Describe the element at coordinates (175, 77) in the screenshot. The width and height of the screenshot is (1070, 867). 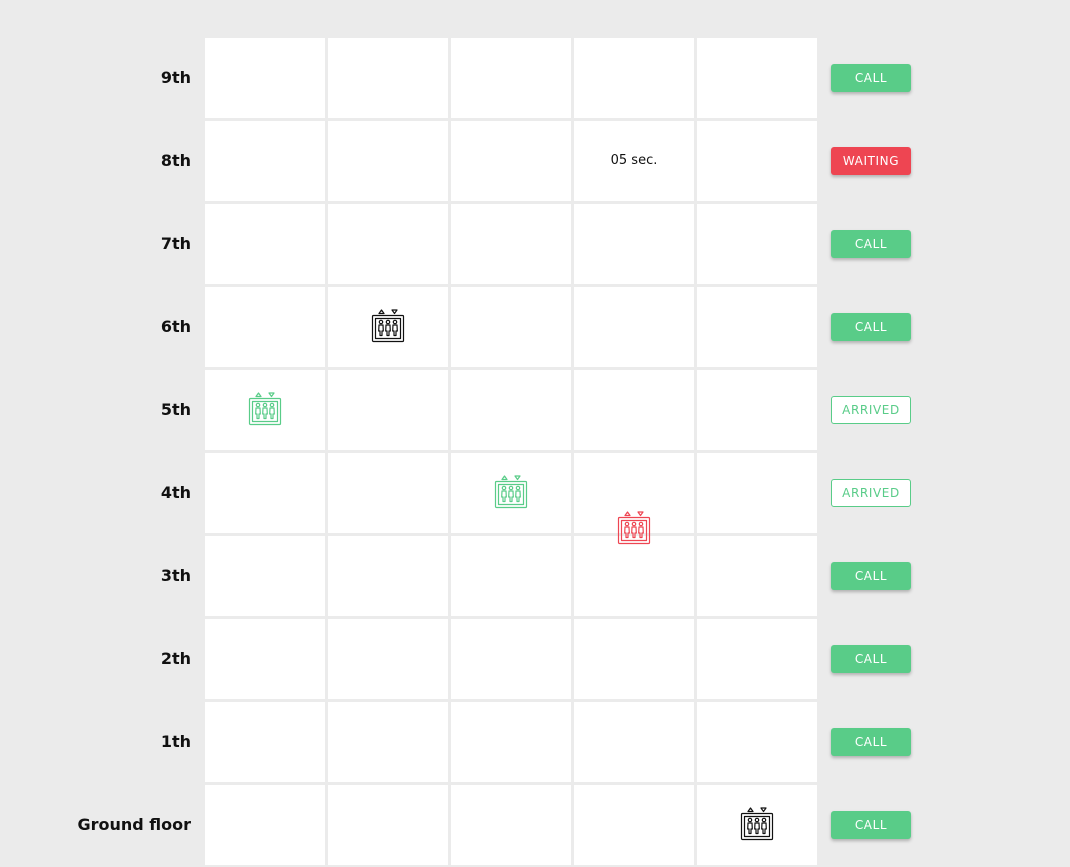
I see `floor-label: 9th` at that location.